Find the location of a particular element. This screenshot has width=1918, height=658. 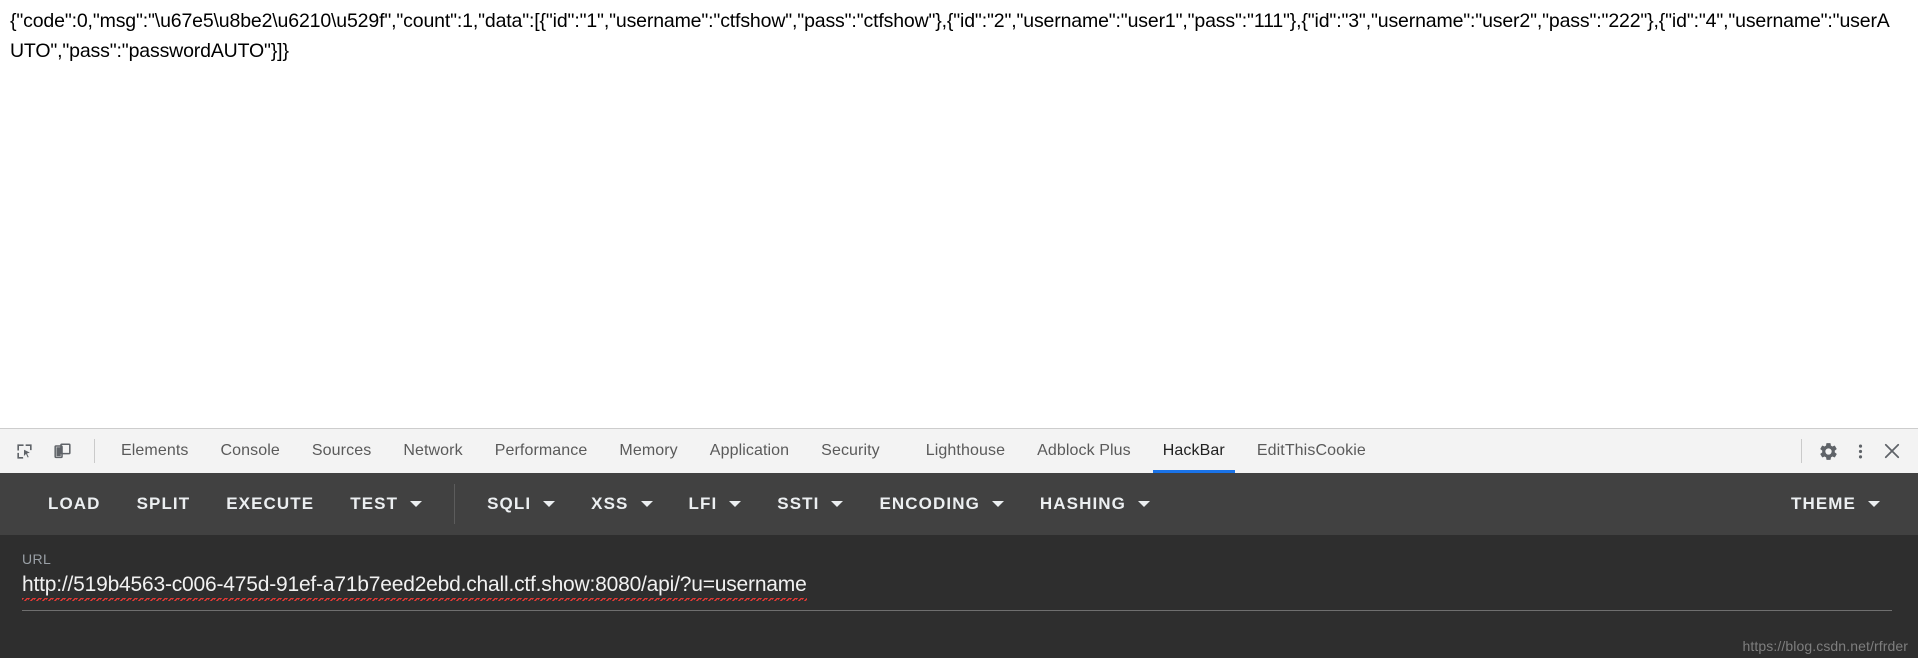

button-label: HASHING is located at coordinates (1082, 503).